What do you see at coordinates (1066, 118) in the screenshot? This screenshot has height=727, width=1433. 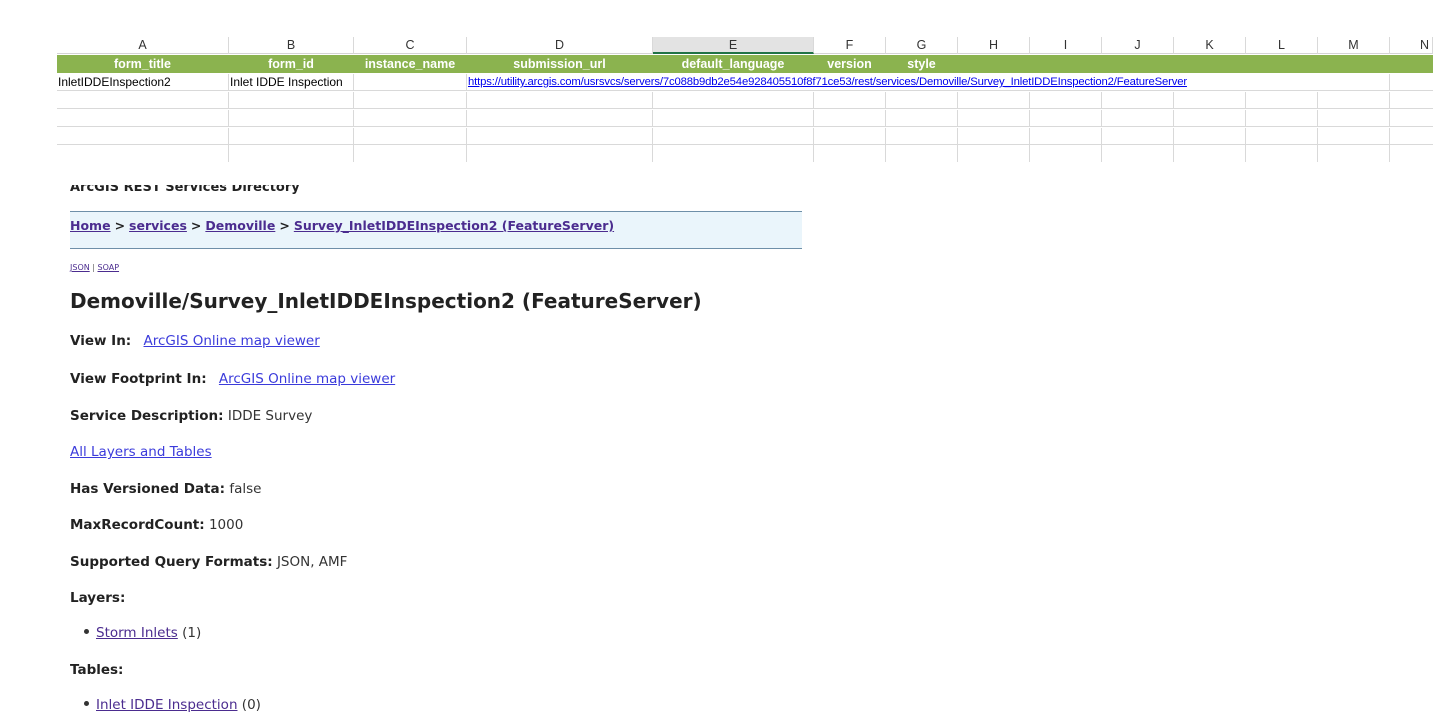 I see `cell-i4` at bounding box center [1066, 118].